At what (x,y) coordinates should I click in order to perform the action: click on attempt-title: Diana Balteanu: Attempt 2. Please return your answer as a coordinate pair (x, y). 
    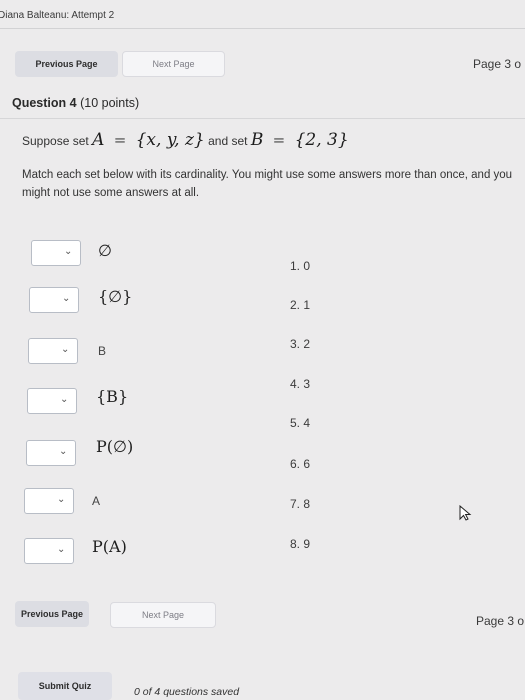
    Looking at the image, I should click on (57, 15).